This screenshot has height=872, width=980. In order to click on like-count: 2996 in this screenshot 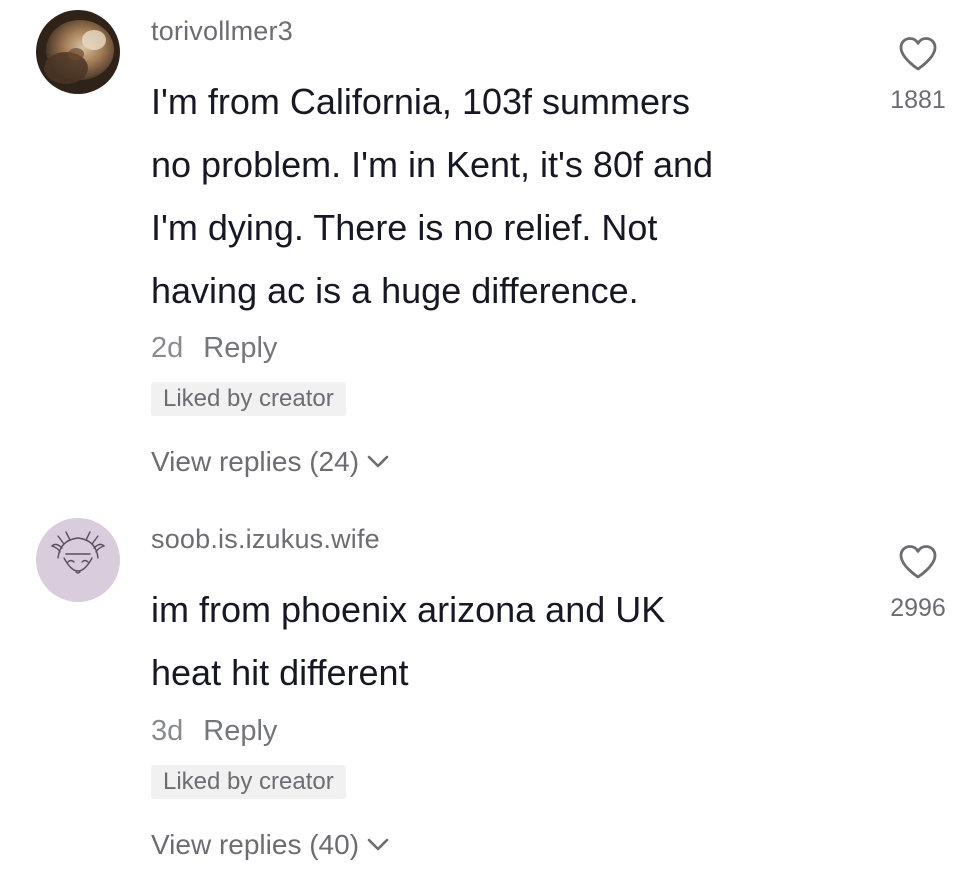, I will do `click(918, 608)`.